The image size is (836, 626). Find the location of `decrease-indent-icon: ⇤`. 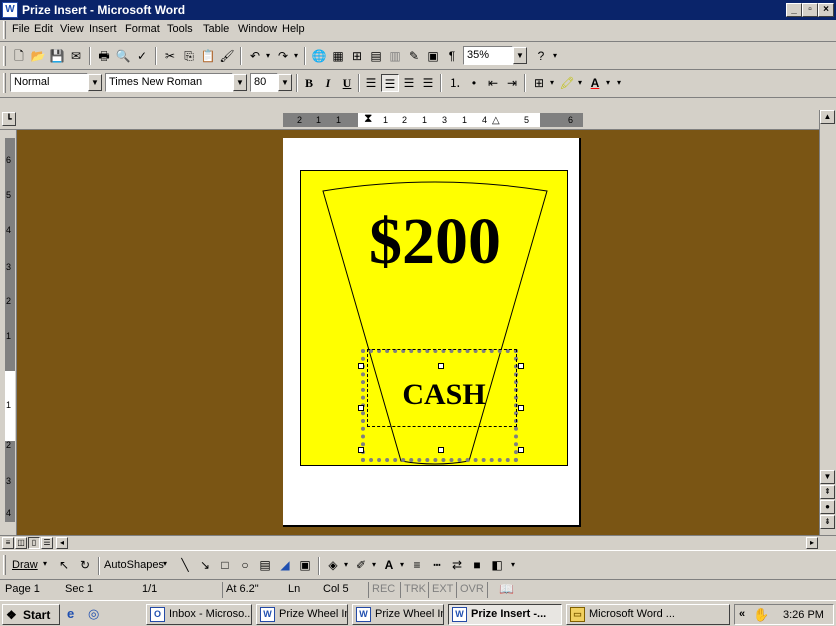

decrease-indent-icon: ⇤ is located at coordinates (493, 83).